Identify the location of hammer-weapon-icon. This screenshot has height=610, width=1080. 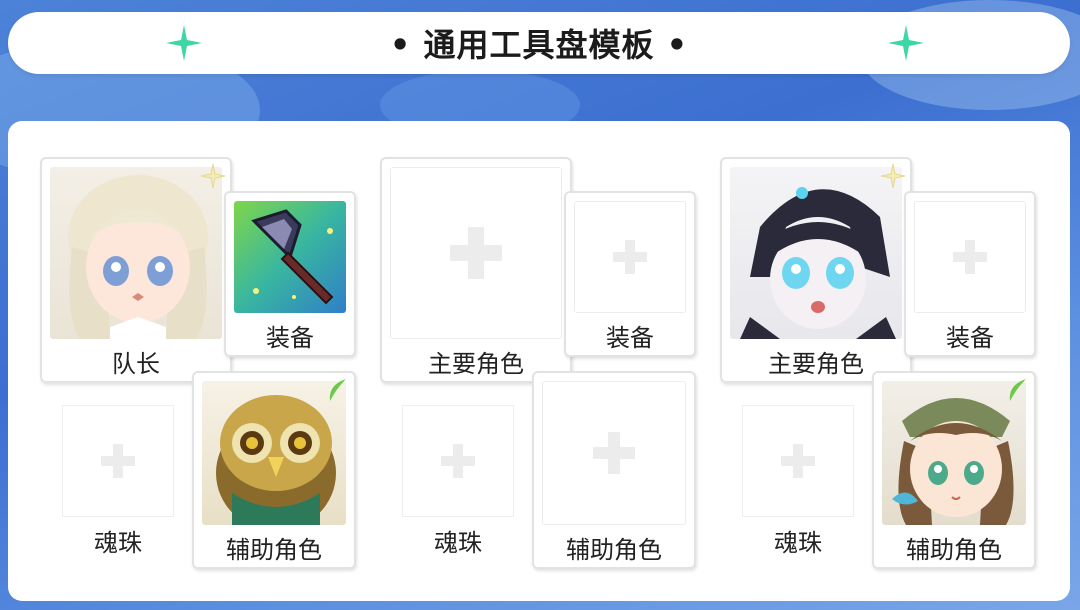
(290, 257).